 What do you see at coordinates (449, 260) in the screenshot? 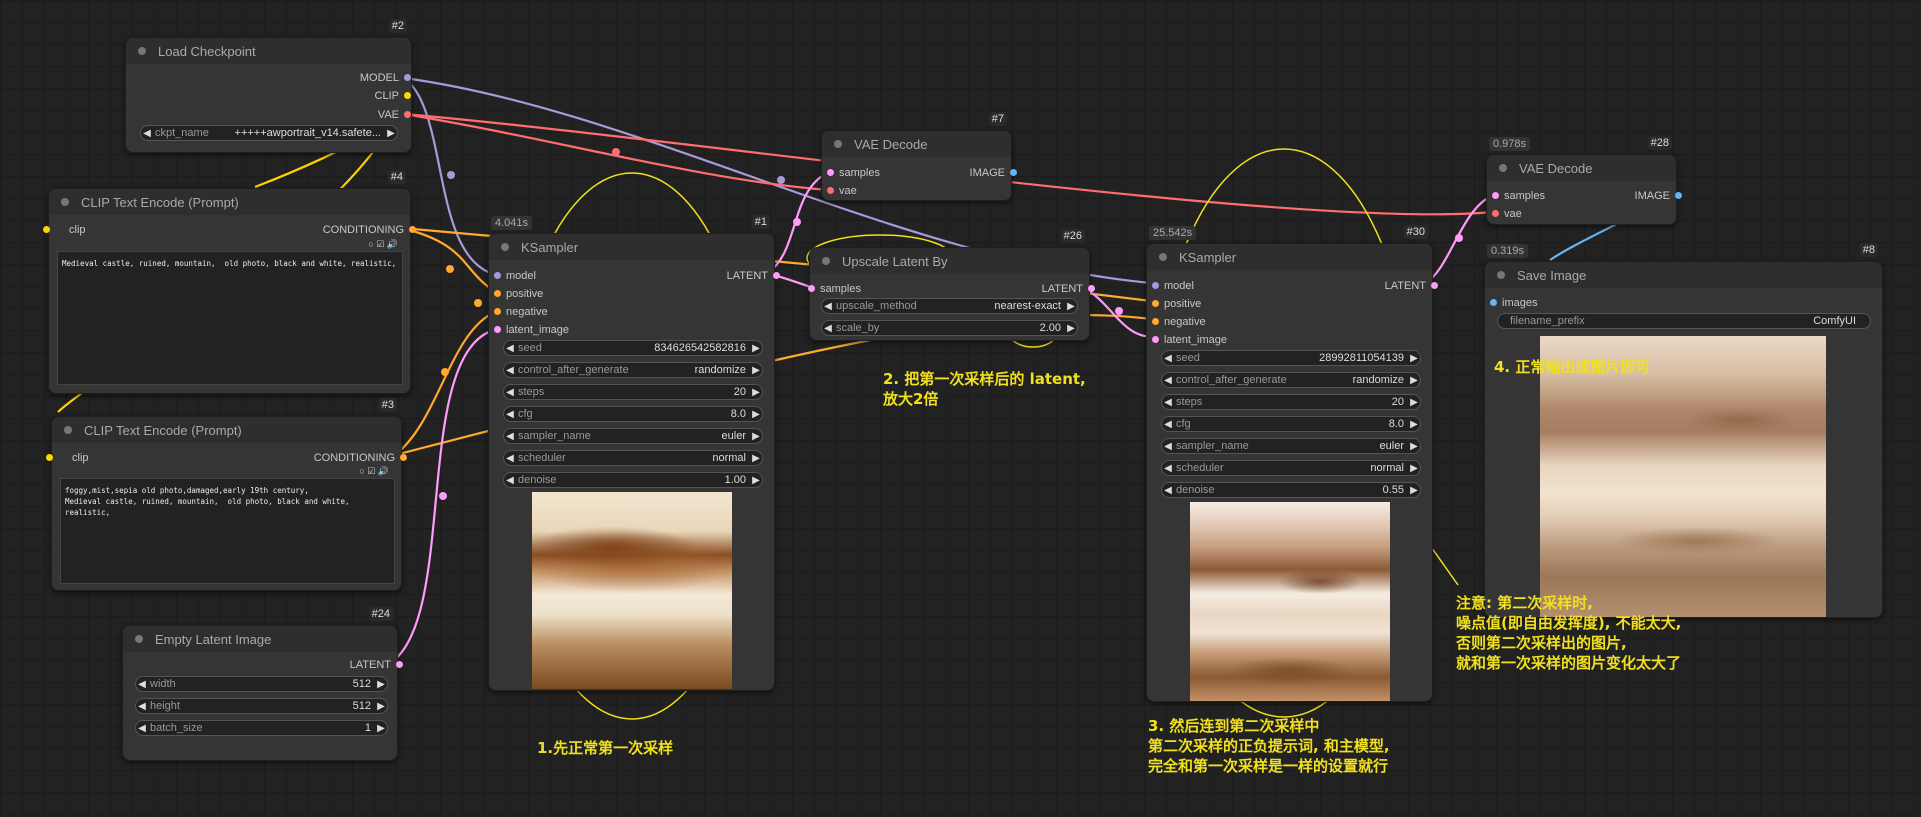
I see `wire-cond-pos-k1` at bounding box center [449, 260].